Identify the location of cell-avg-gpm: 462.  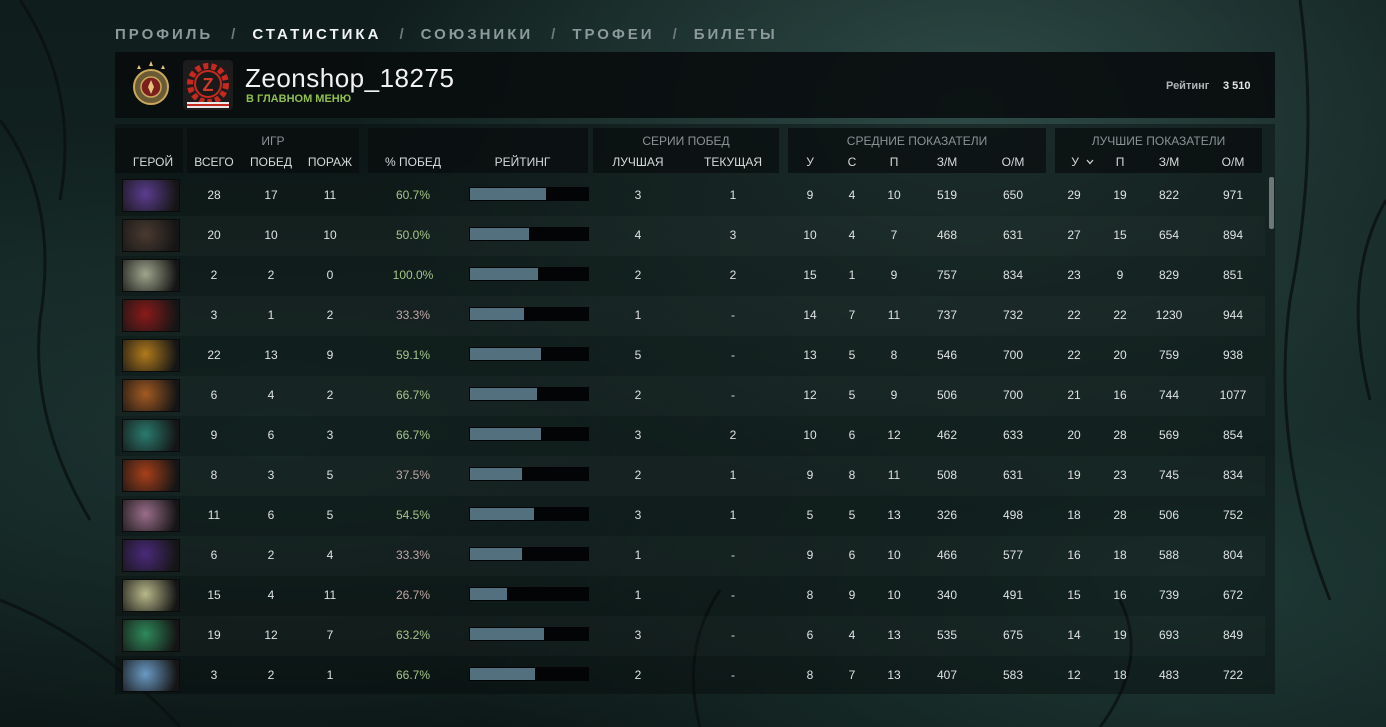
(947, 435).